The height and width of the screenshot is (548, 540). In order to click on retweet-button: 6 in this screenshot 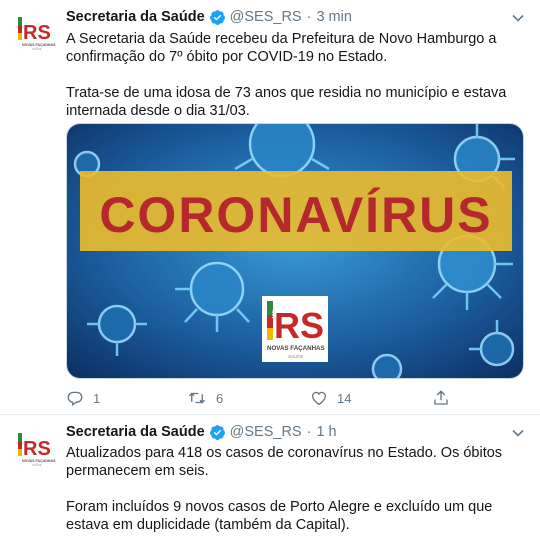, I will do `click(205, 398)`.